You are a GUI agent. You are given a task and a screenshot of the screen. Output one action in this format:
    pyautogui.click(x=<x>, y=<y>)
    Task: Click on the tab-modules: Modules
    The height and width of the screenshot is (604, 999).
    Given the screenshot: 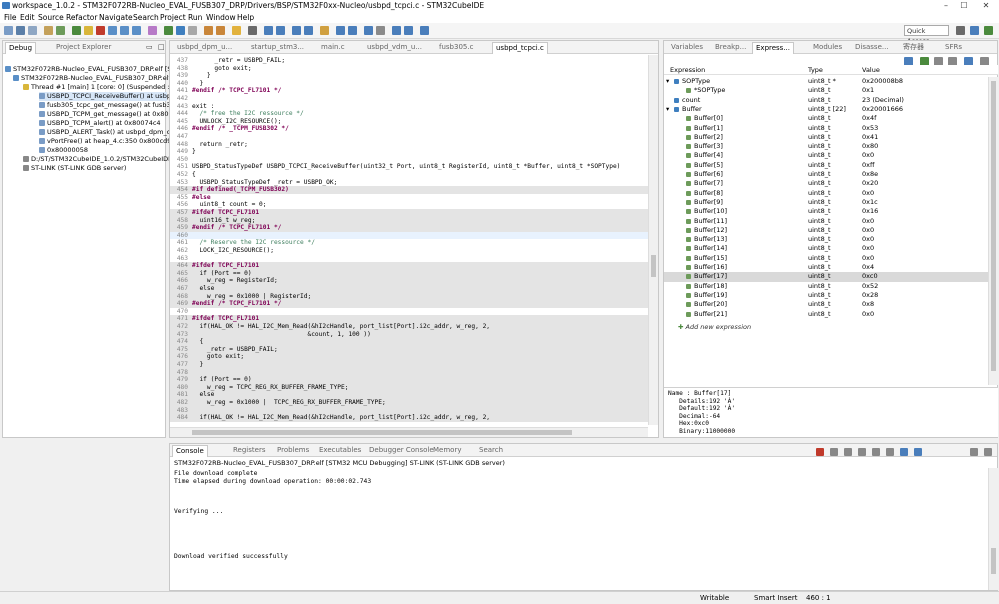 What is the action you would take?
    pyautogui.click(x=827, y=48)
    